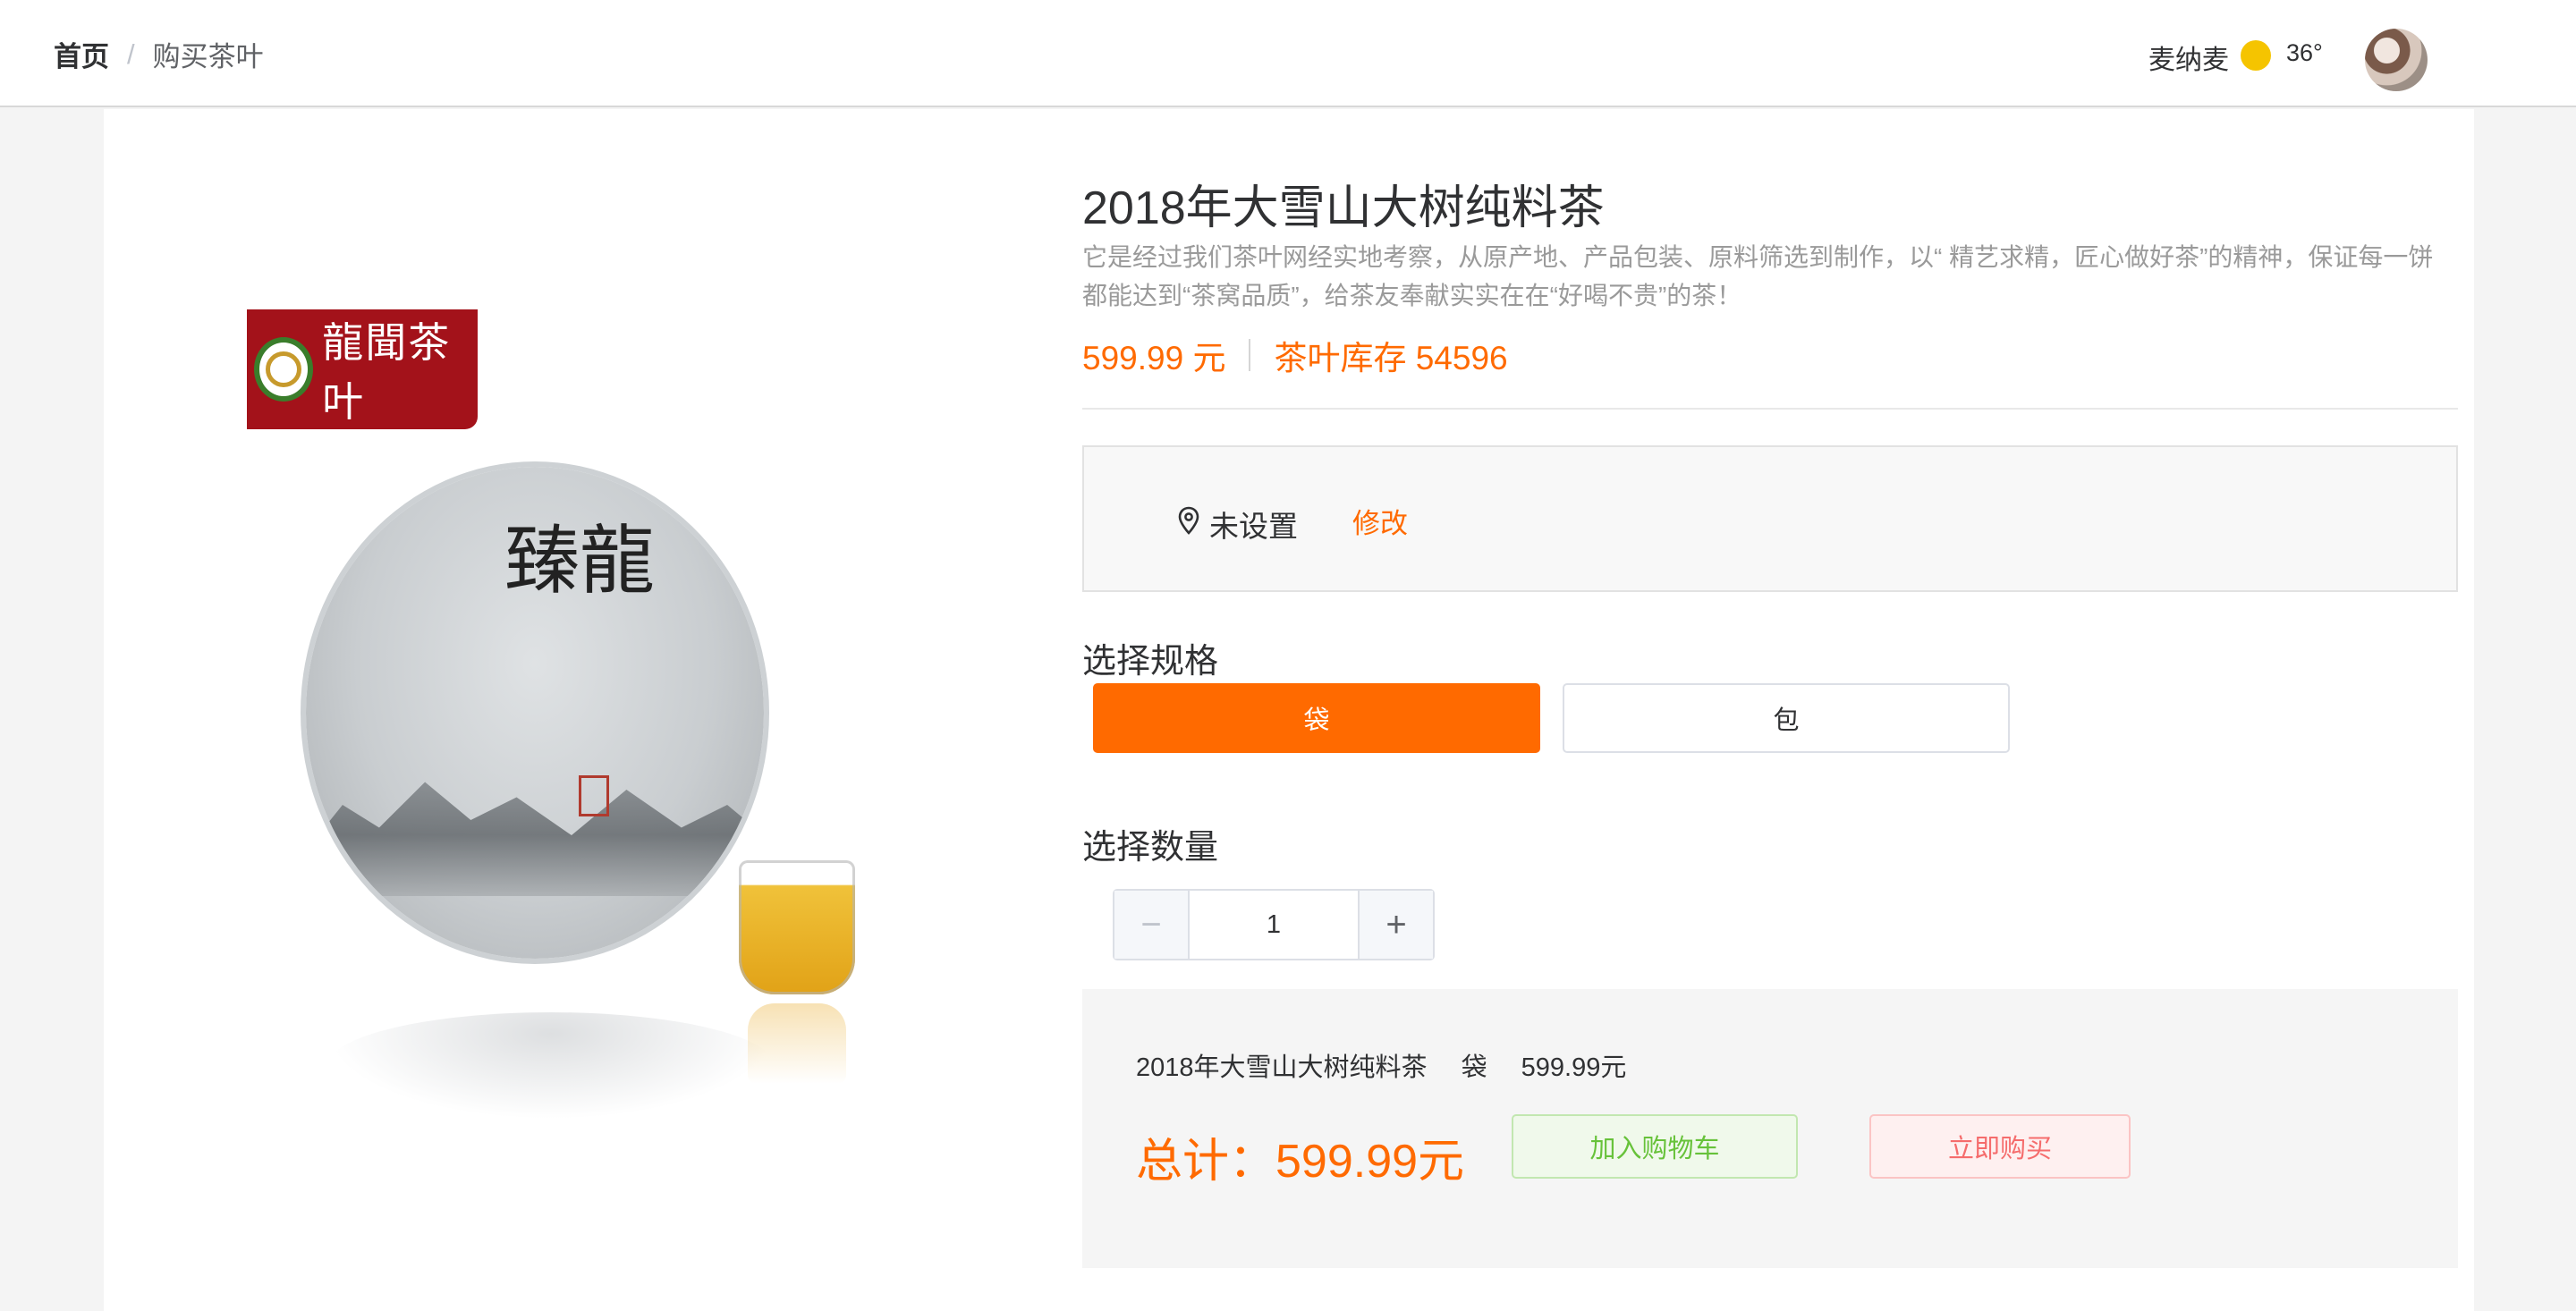 The image size is (2576, 1311). I want to click on summary-total: 总计：599.99元, so click(1300, 1162).